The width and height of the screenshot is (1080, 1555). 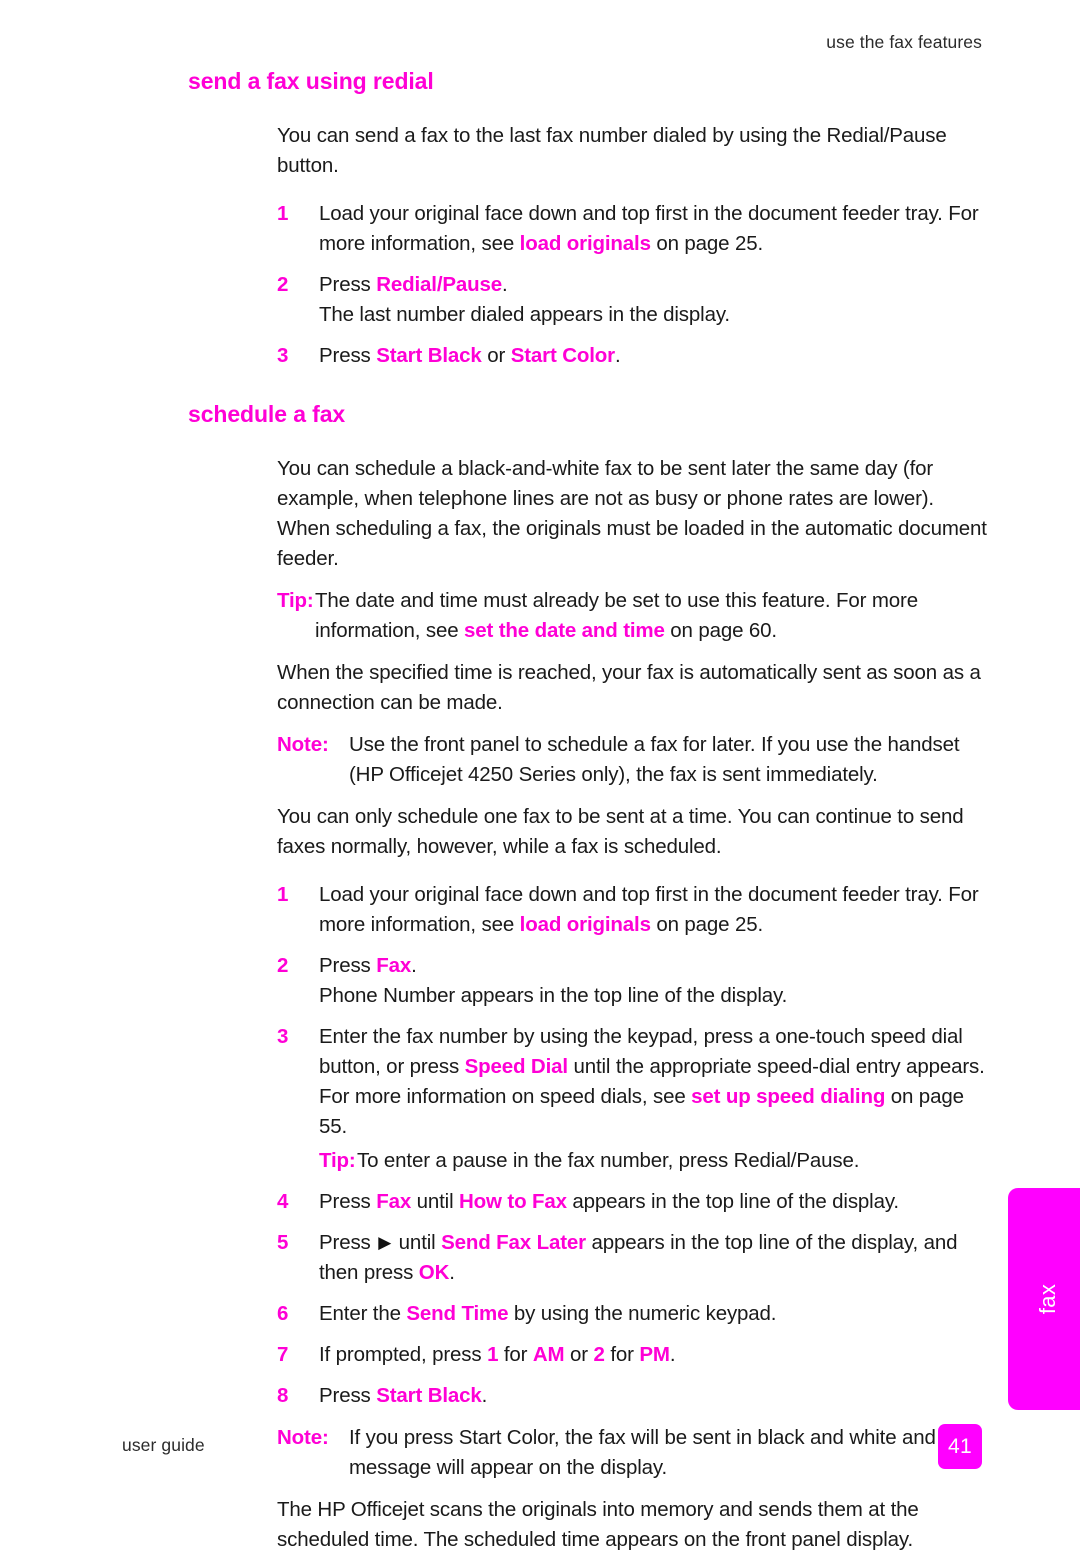 What do you see at coordinates (385, 1242) in the screenshot?
I see `right-arrow-icon: ▶` at bounding box center [385, 1242].